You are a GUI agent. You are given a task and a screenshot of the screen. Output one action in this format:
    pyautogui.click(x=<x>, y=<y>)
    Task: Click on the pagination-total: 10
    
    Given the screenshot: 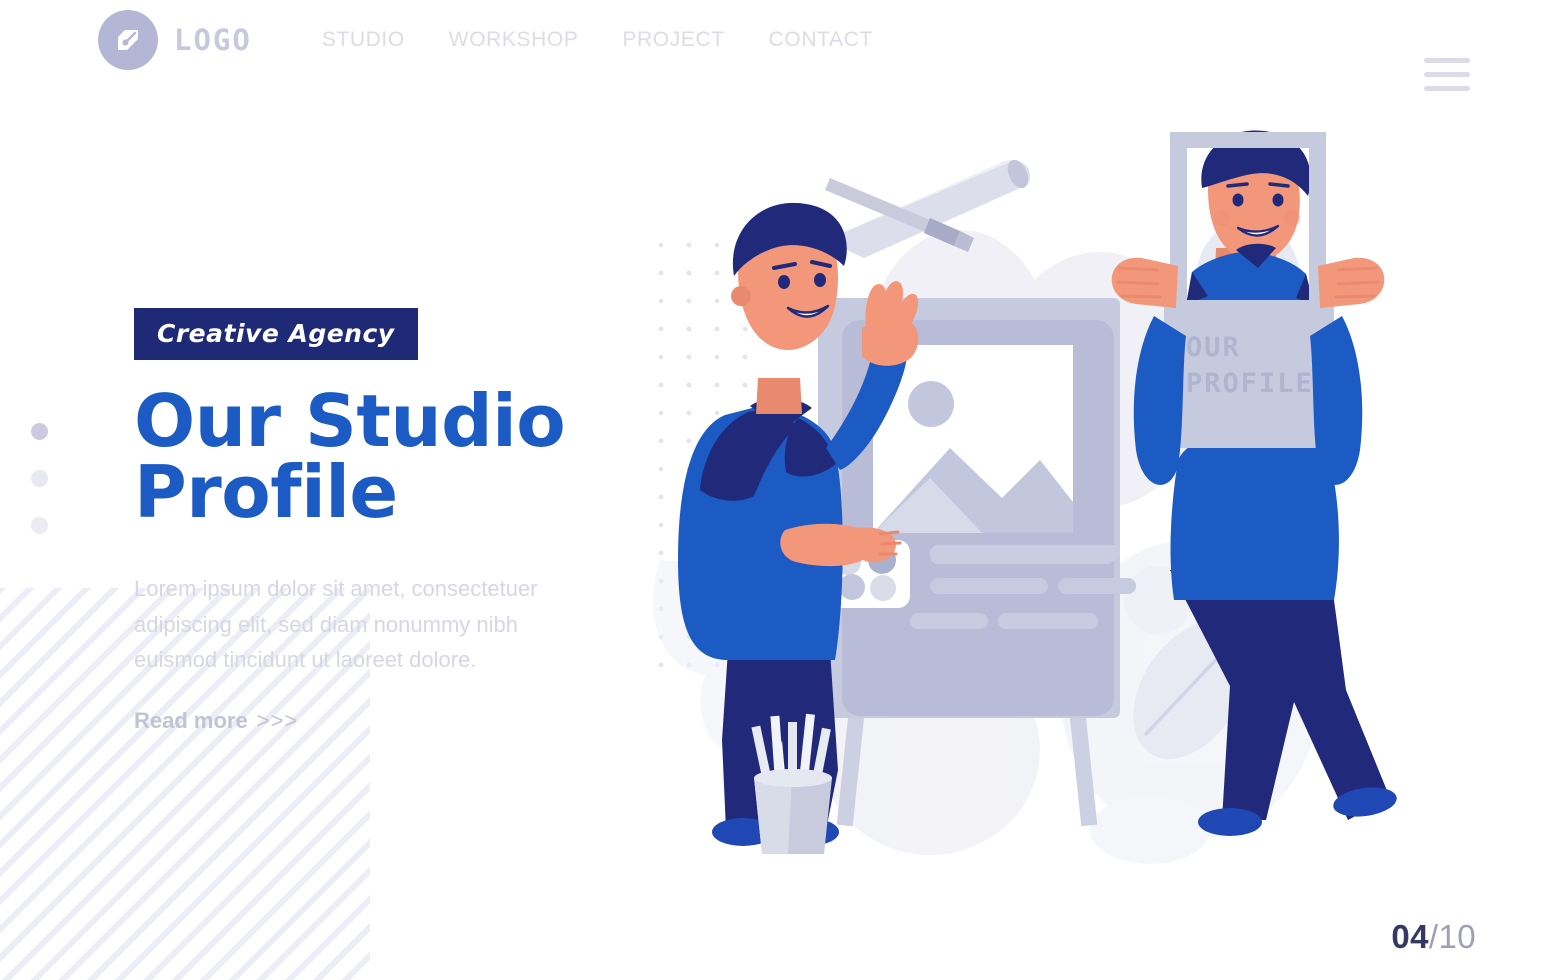 What is the action you would take?
    pyautogui.click(x=1457, y=936)
    